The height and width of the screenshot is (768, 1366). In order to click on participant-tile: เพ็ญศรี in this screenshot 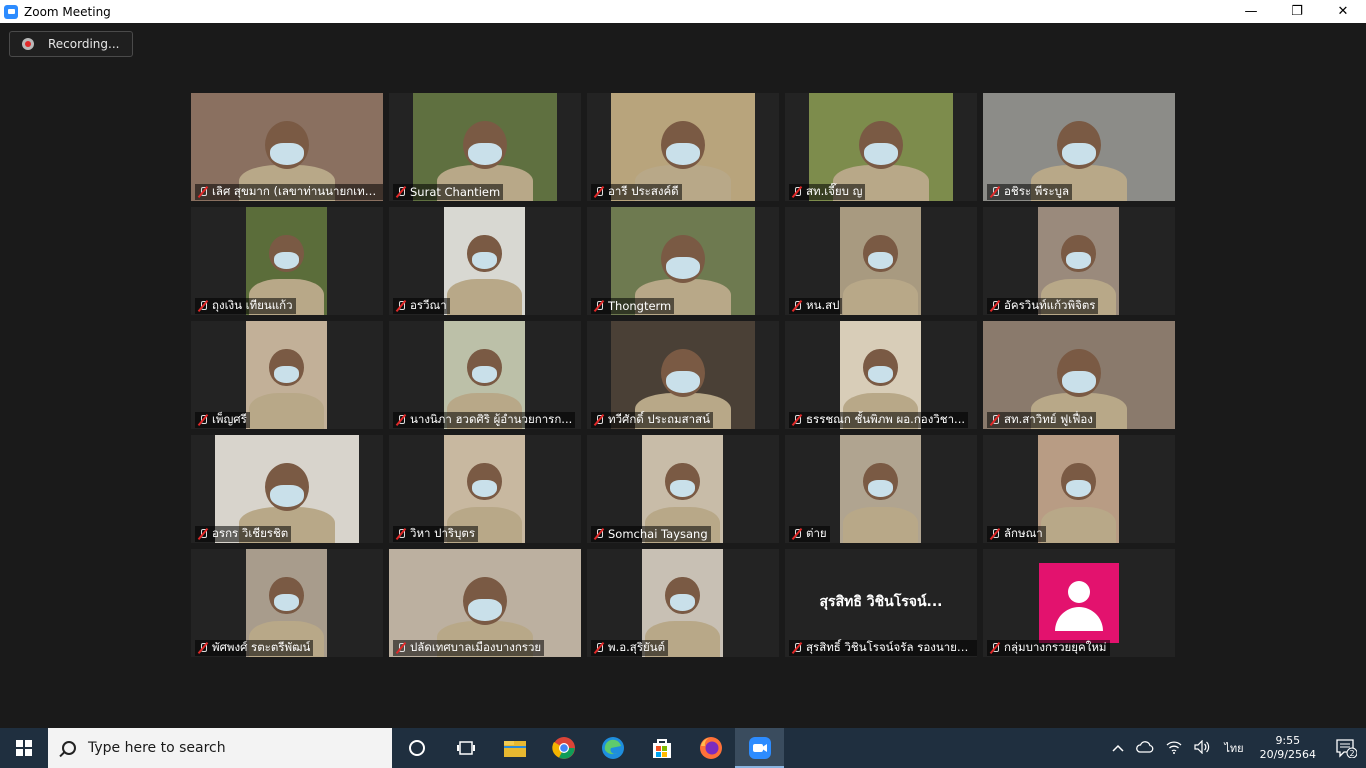, I will do `click(287, 375)`.